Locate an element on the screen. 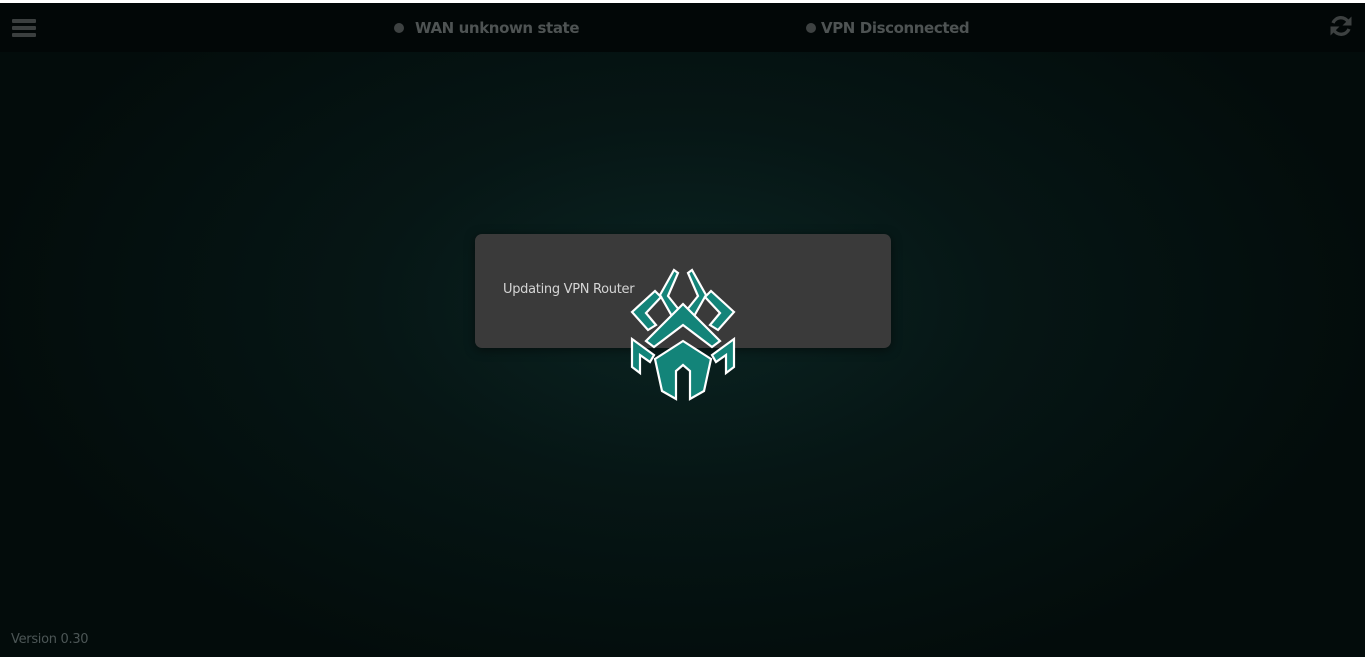 This screenshot has width=1365, height=657. vpn-status-dot-icon is located at coordinates (811, 28).